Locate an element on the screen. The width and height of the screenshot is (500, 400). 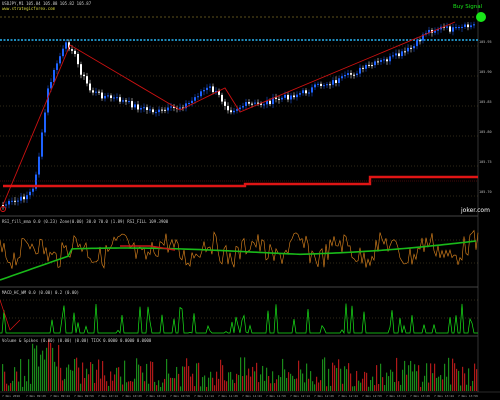
time-axis-label: 7 Nov 12:44 is located at coordinates (348, 396).